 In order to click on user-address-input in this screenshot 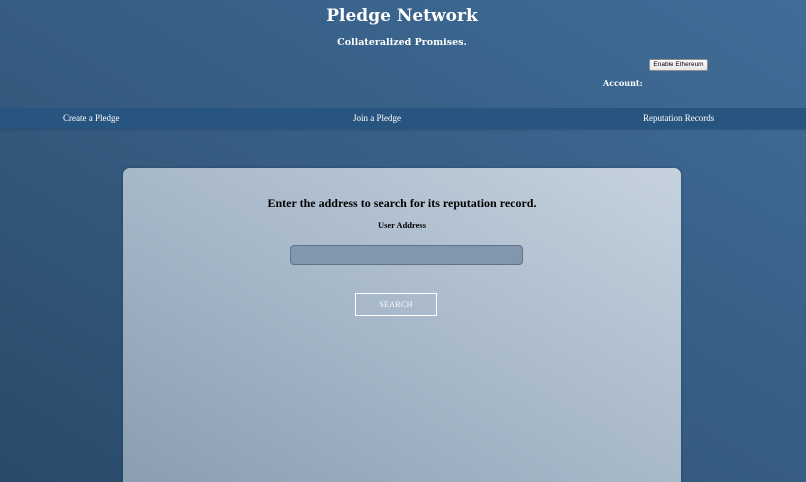, I will do `click(406, 255)`.